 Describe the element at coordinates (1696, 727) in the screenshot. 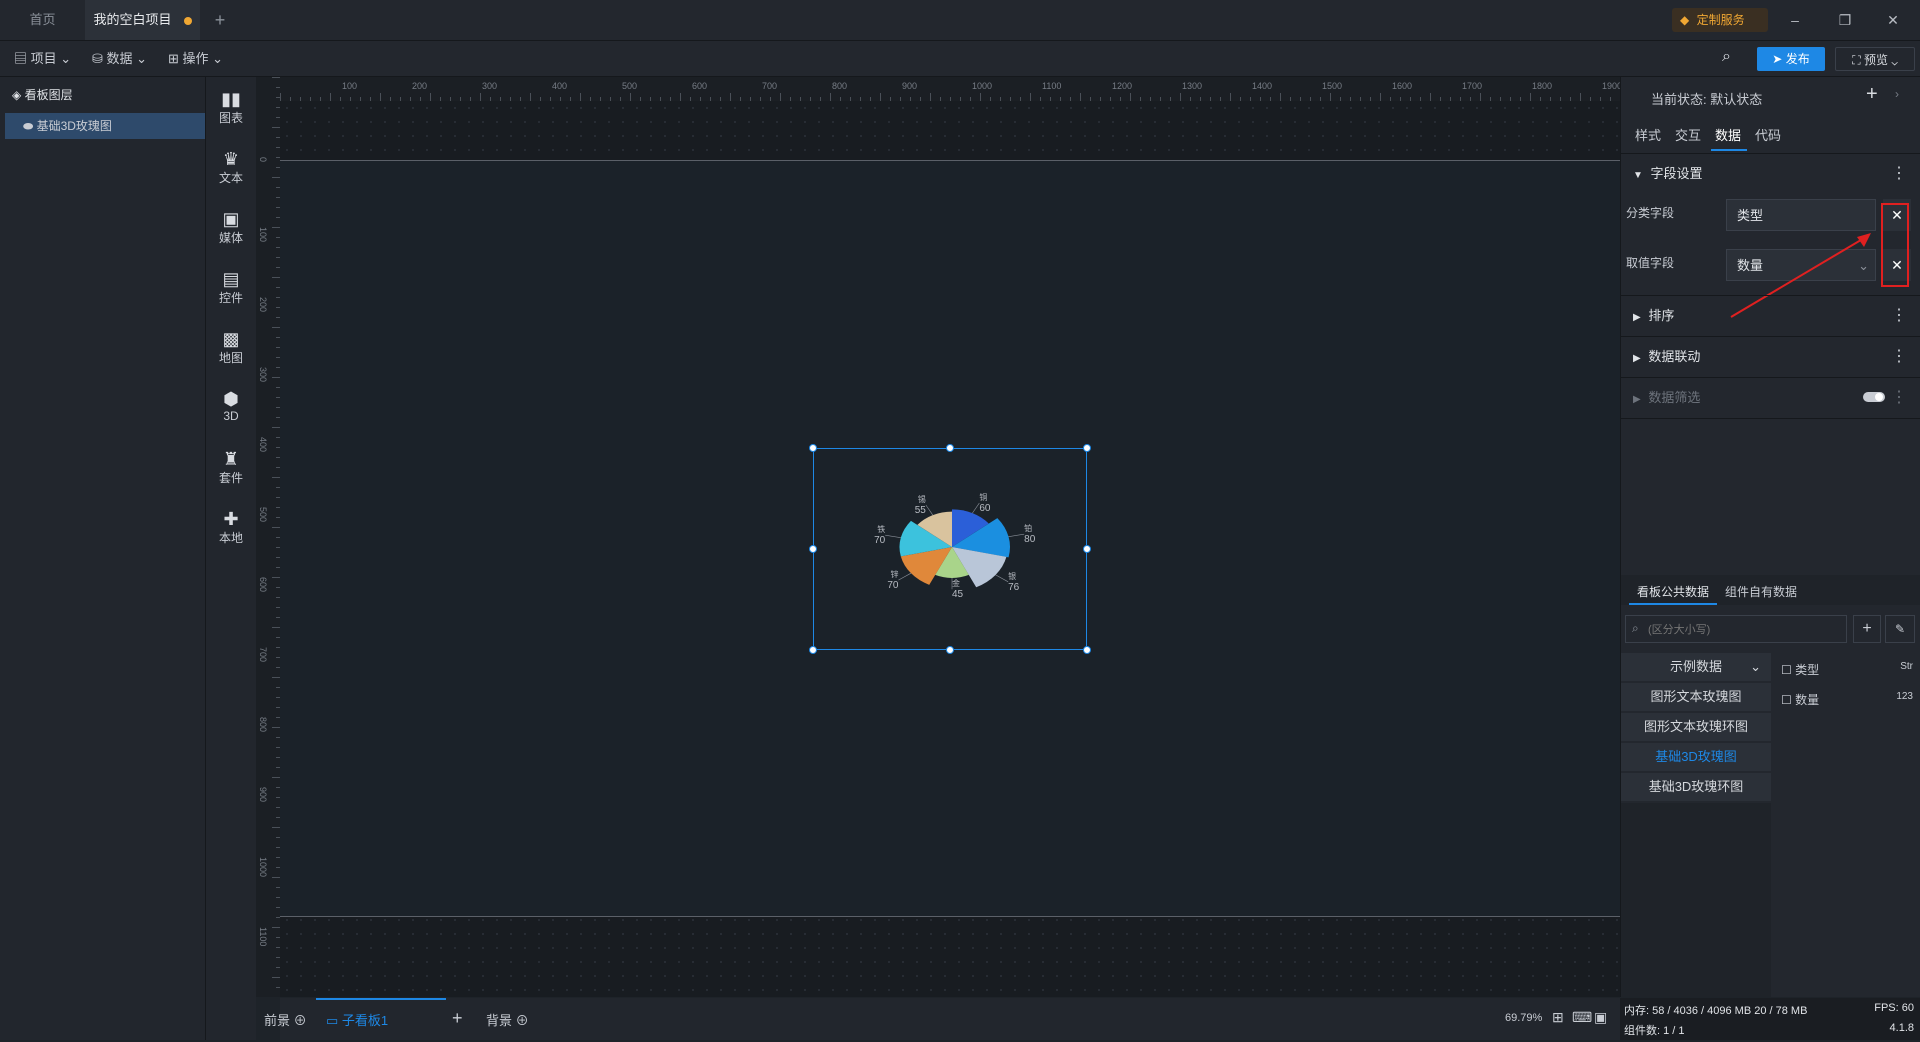

I see `dataset-item: 图形文本玫瑰环图` at that location.